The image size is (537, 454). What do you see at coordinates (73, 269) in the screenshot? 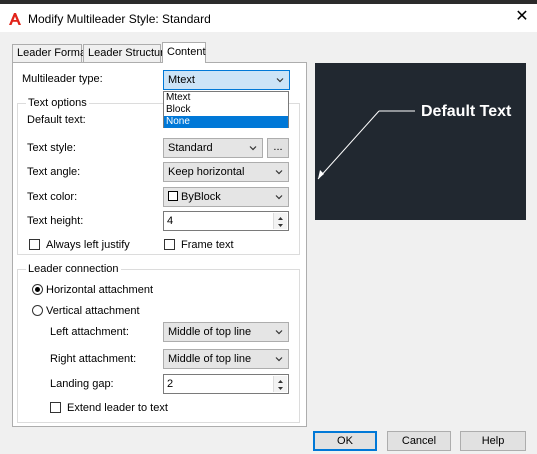
I see `leader-connection-title: Leader connection` at bounding box center [73, 269].